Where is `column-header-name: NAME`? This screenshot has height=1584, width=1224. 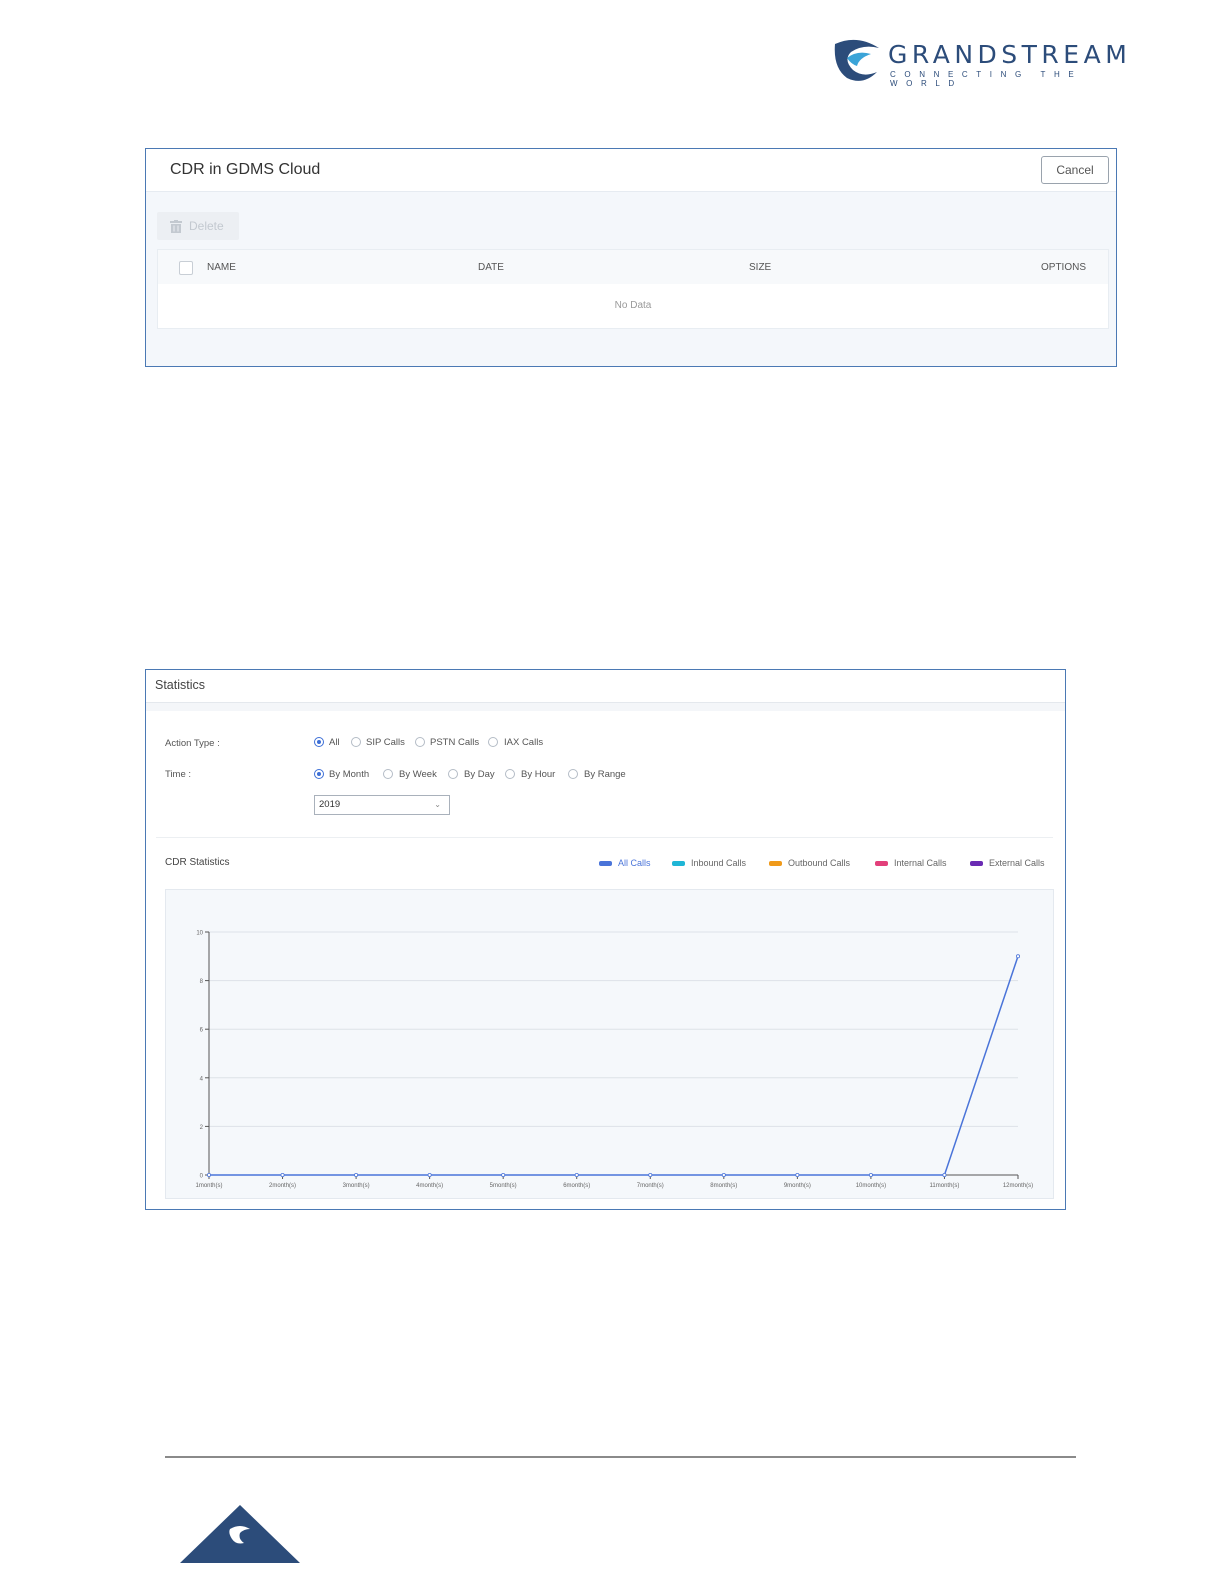 column-header-name: NAME is located at coordinates (221, 267).